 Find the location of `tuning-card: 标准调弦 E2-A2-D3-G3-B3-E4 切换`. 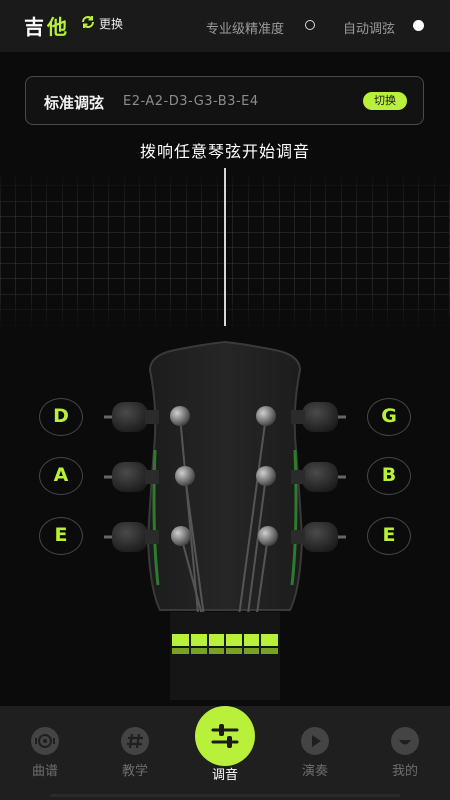

tuning-card: 标准调弦 E2-A2-D3-G3-B3-E4 切换 is located at coordinates (224, 100).